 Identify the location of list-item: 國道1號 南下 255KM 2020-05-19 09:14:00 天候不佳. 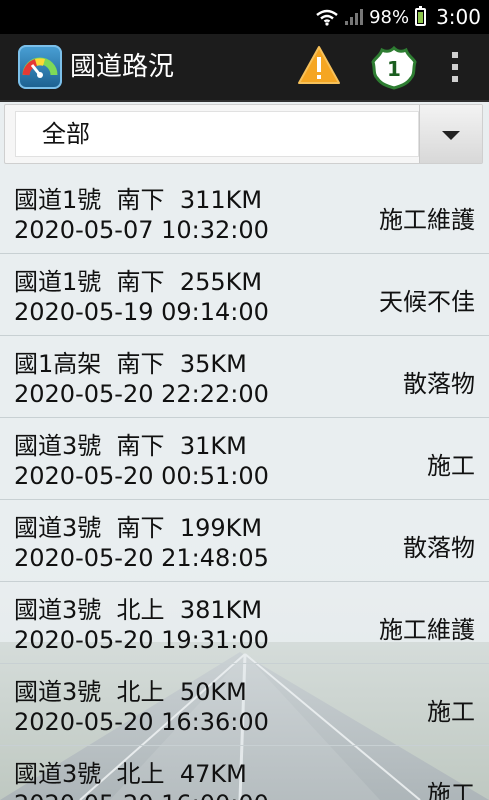
(244, 295).